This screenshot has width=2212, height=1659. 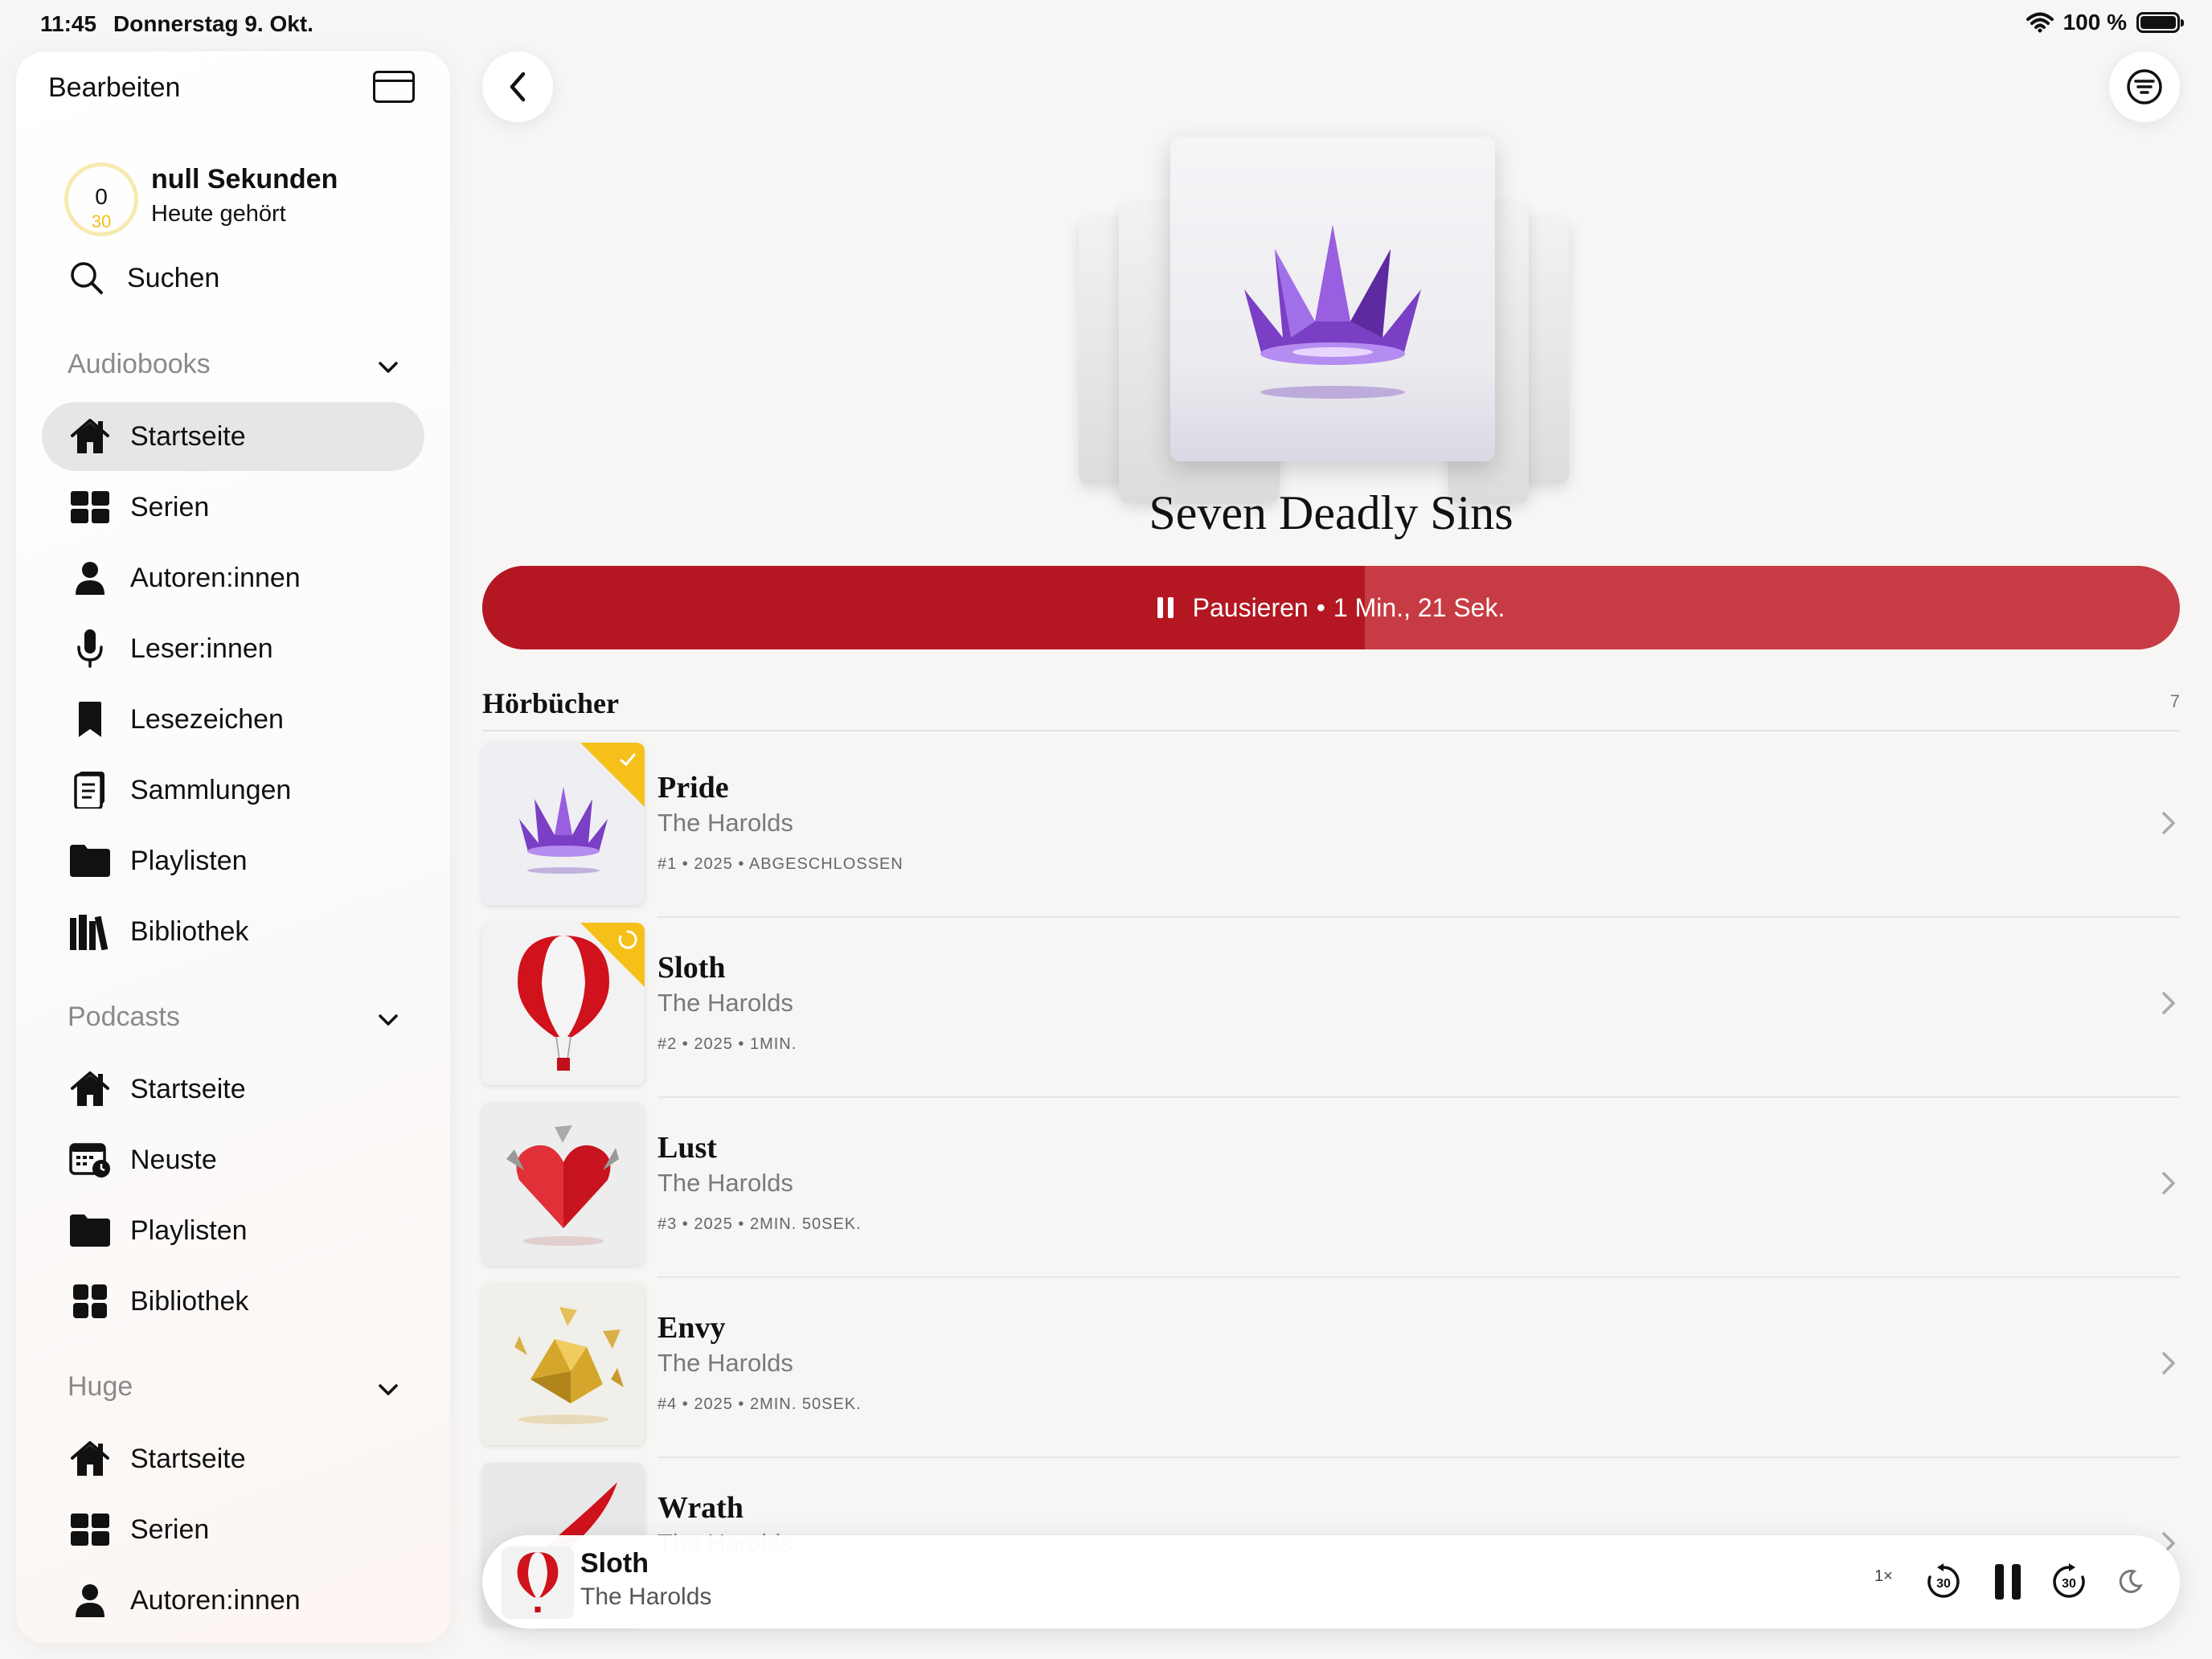 What do you see at coordinates (189, 861) in the screenshot?
I see `sidebar-item-label: Playlisten` at bounding box center [189, 861].